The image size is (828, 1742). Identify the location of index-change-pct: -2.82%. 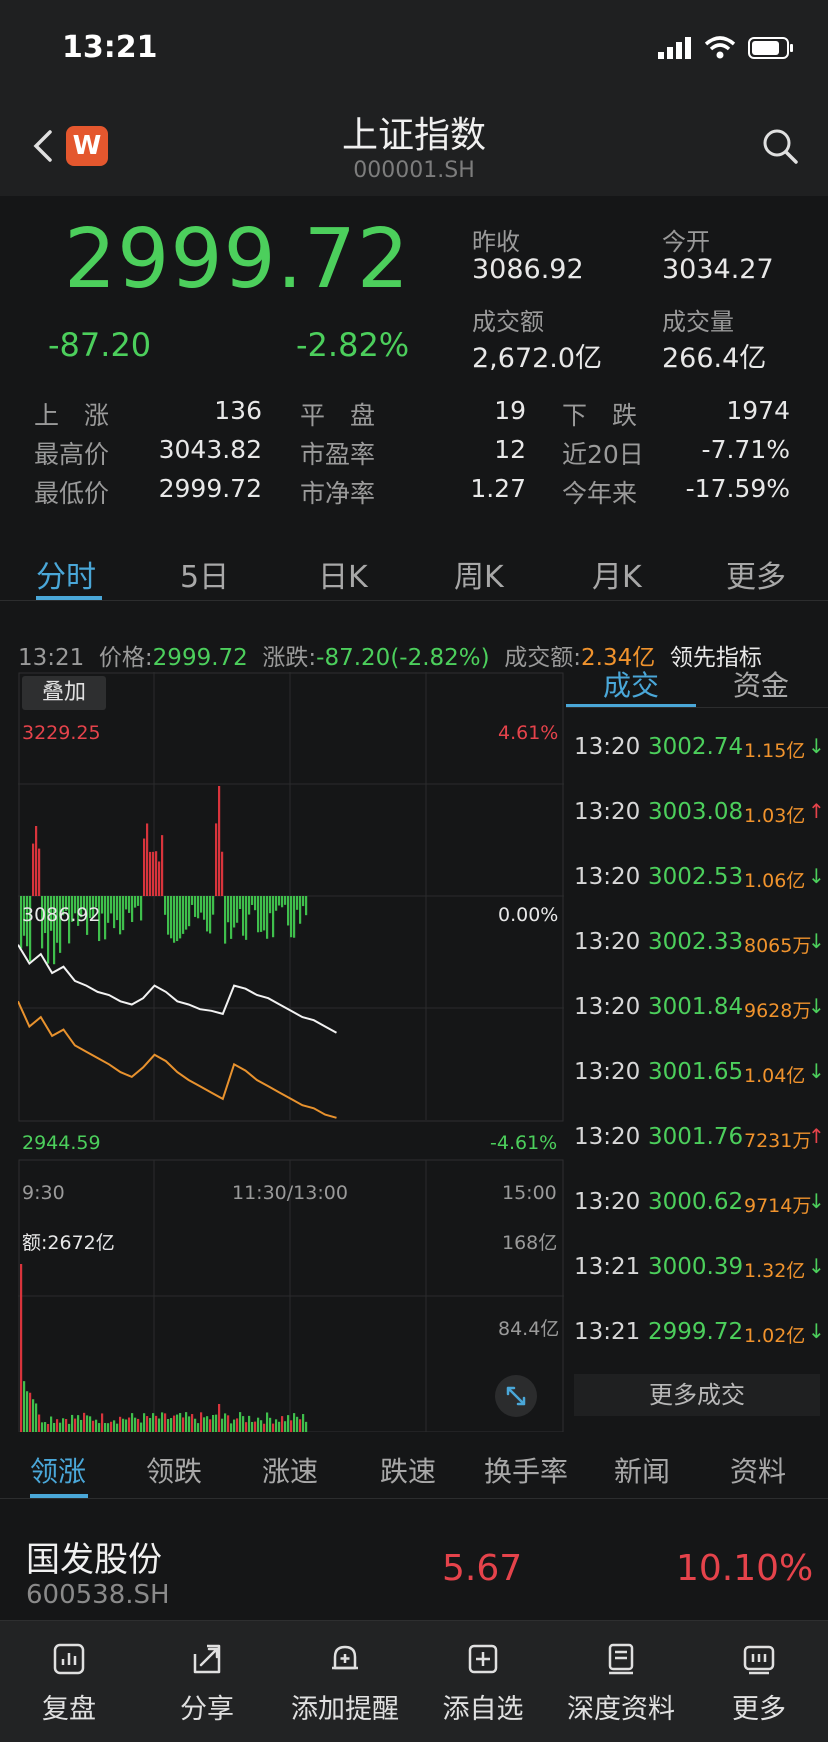
(353, 345).